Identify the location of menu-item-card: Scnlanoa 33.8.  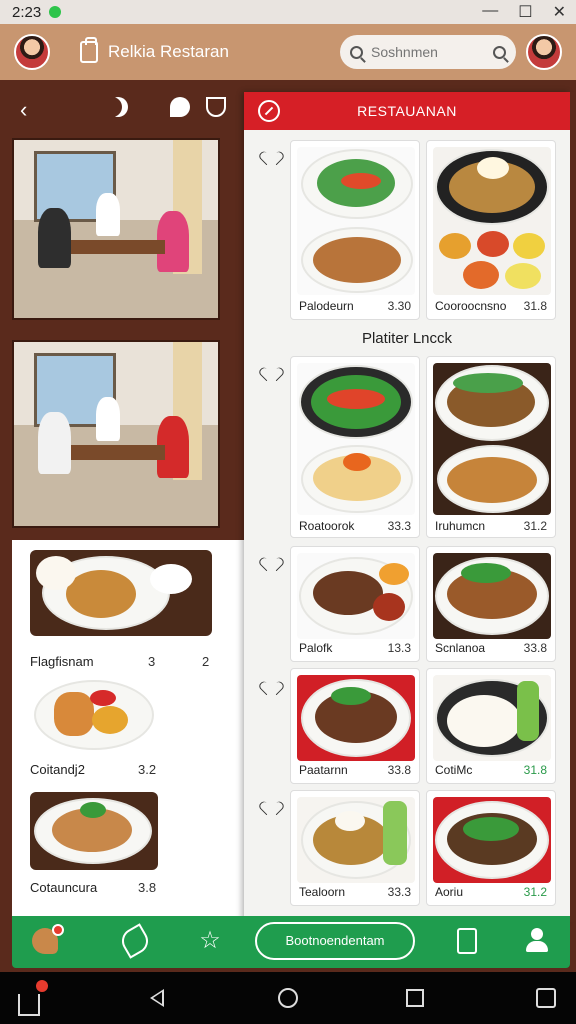
(491, 604).